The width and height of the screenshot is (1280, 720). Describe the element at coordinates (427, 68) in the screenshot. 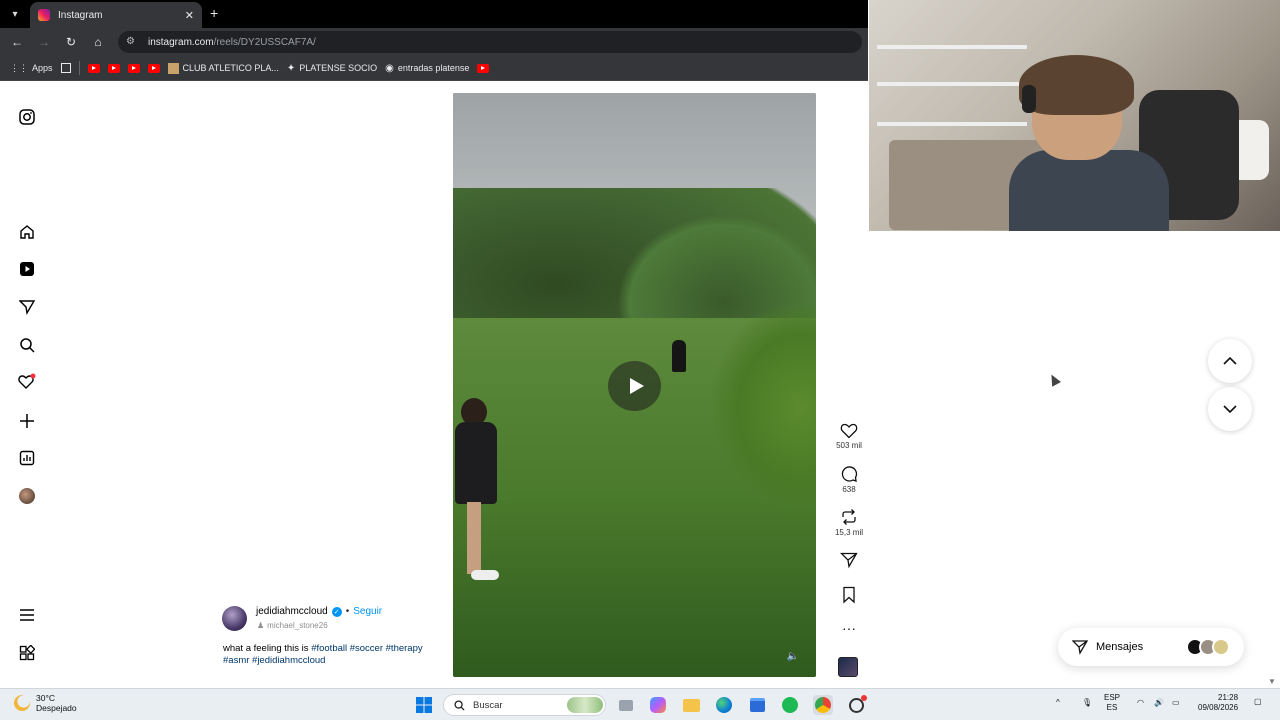

I see `bookmark-entradas: ◉ entradas platense` at that location.